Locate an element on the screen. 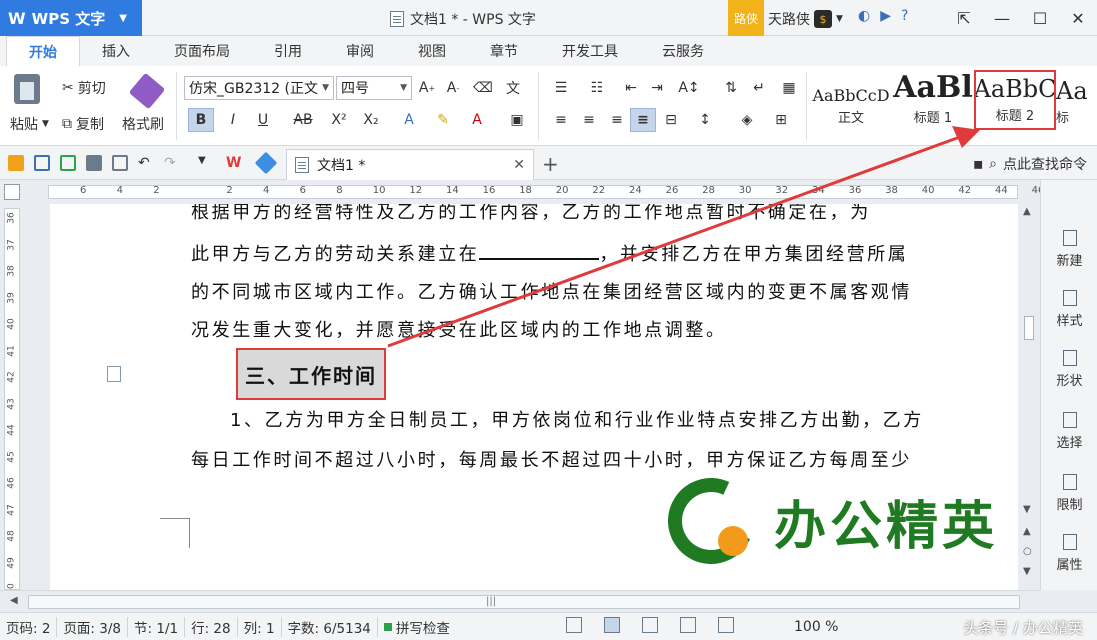 The height and width of the screenshot is (640, 1097). tab-view: 视图 is located at coordinates (432, 51).